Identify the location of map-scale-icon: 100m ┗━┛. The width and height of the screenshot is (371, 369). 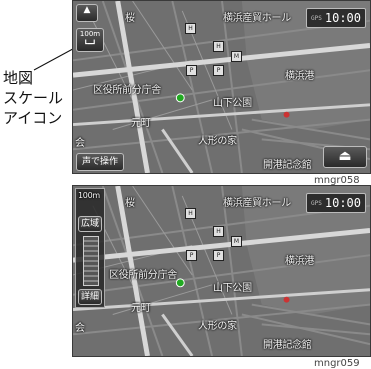
(90, 40).